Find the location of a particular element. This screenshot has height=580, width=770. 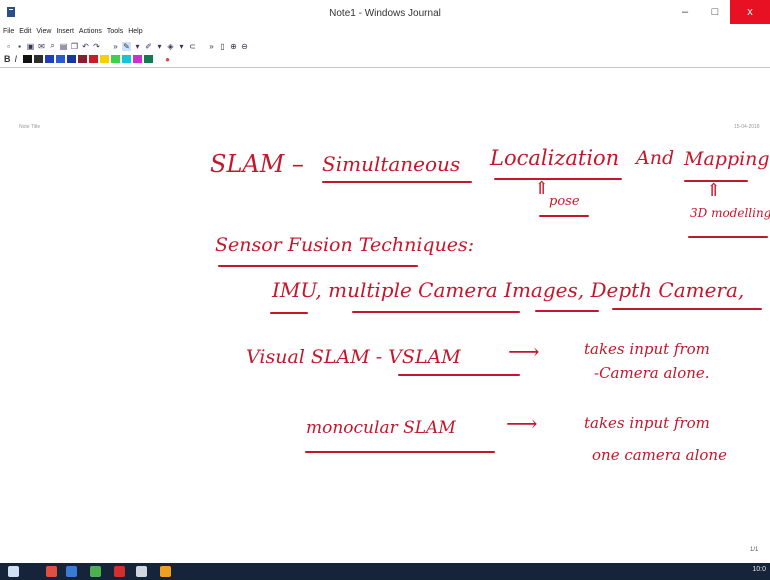

ink-camera-alone: -Camera alone. is located at coordinates (652, 373).